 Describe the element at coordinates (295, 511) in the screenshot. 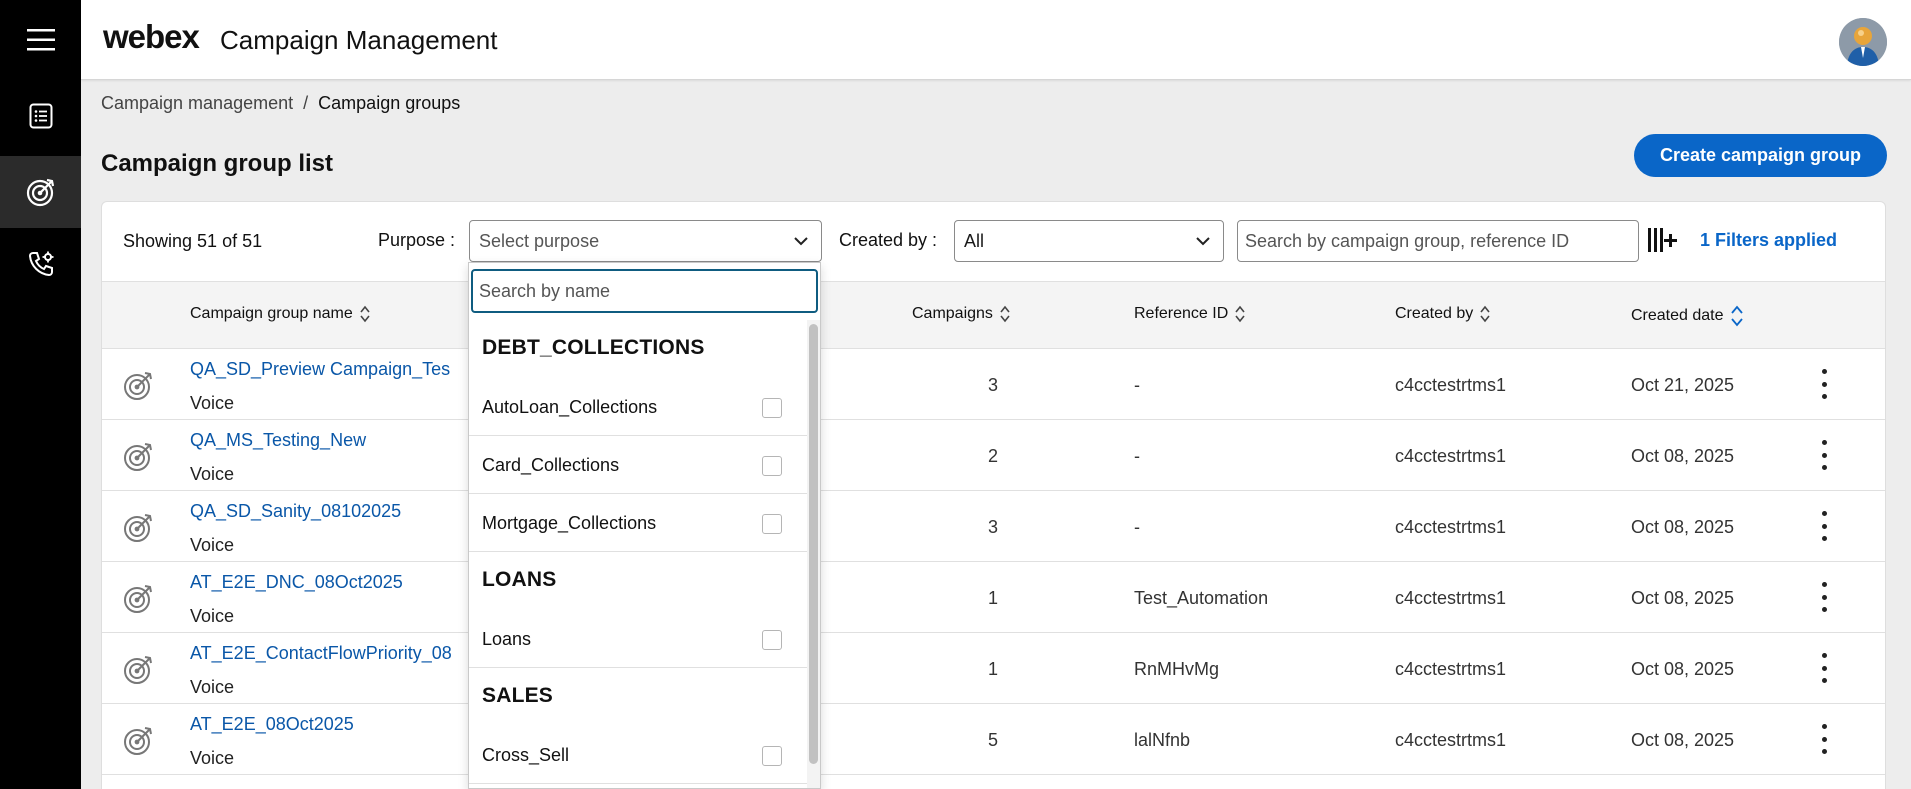

I see `campaign-group-name-link: QA_SD_Sanity_08102025` at that location.